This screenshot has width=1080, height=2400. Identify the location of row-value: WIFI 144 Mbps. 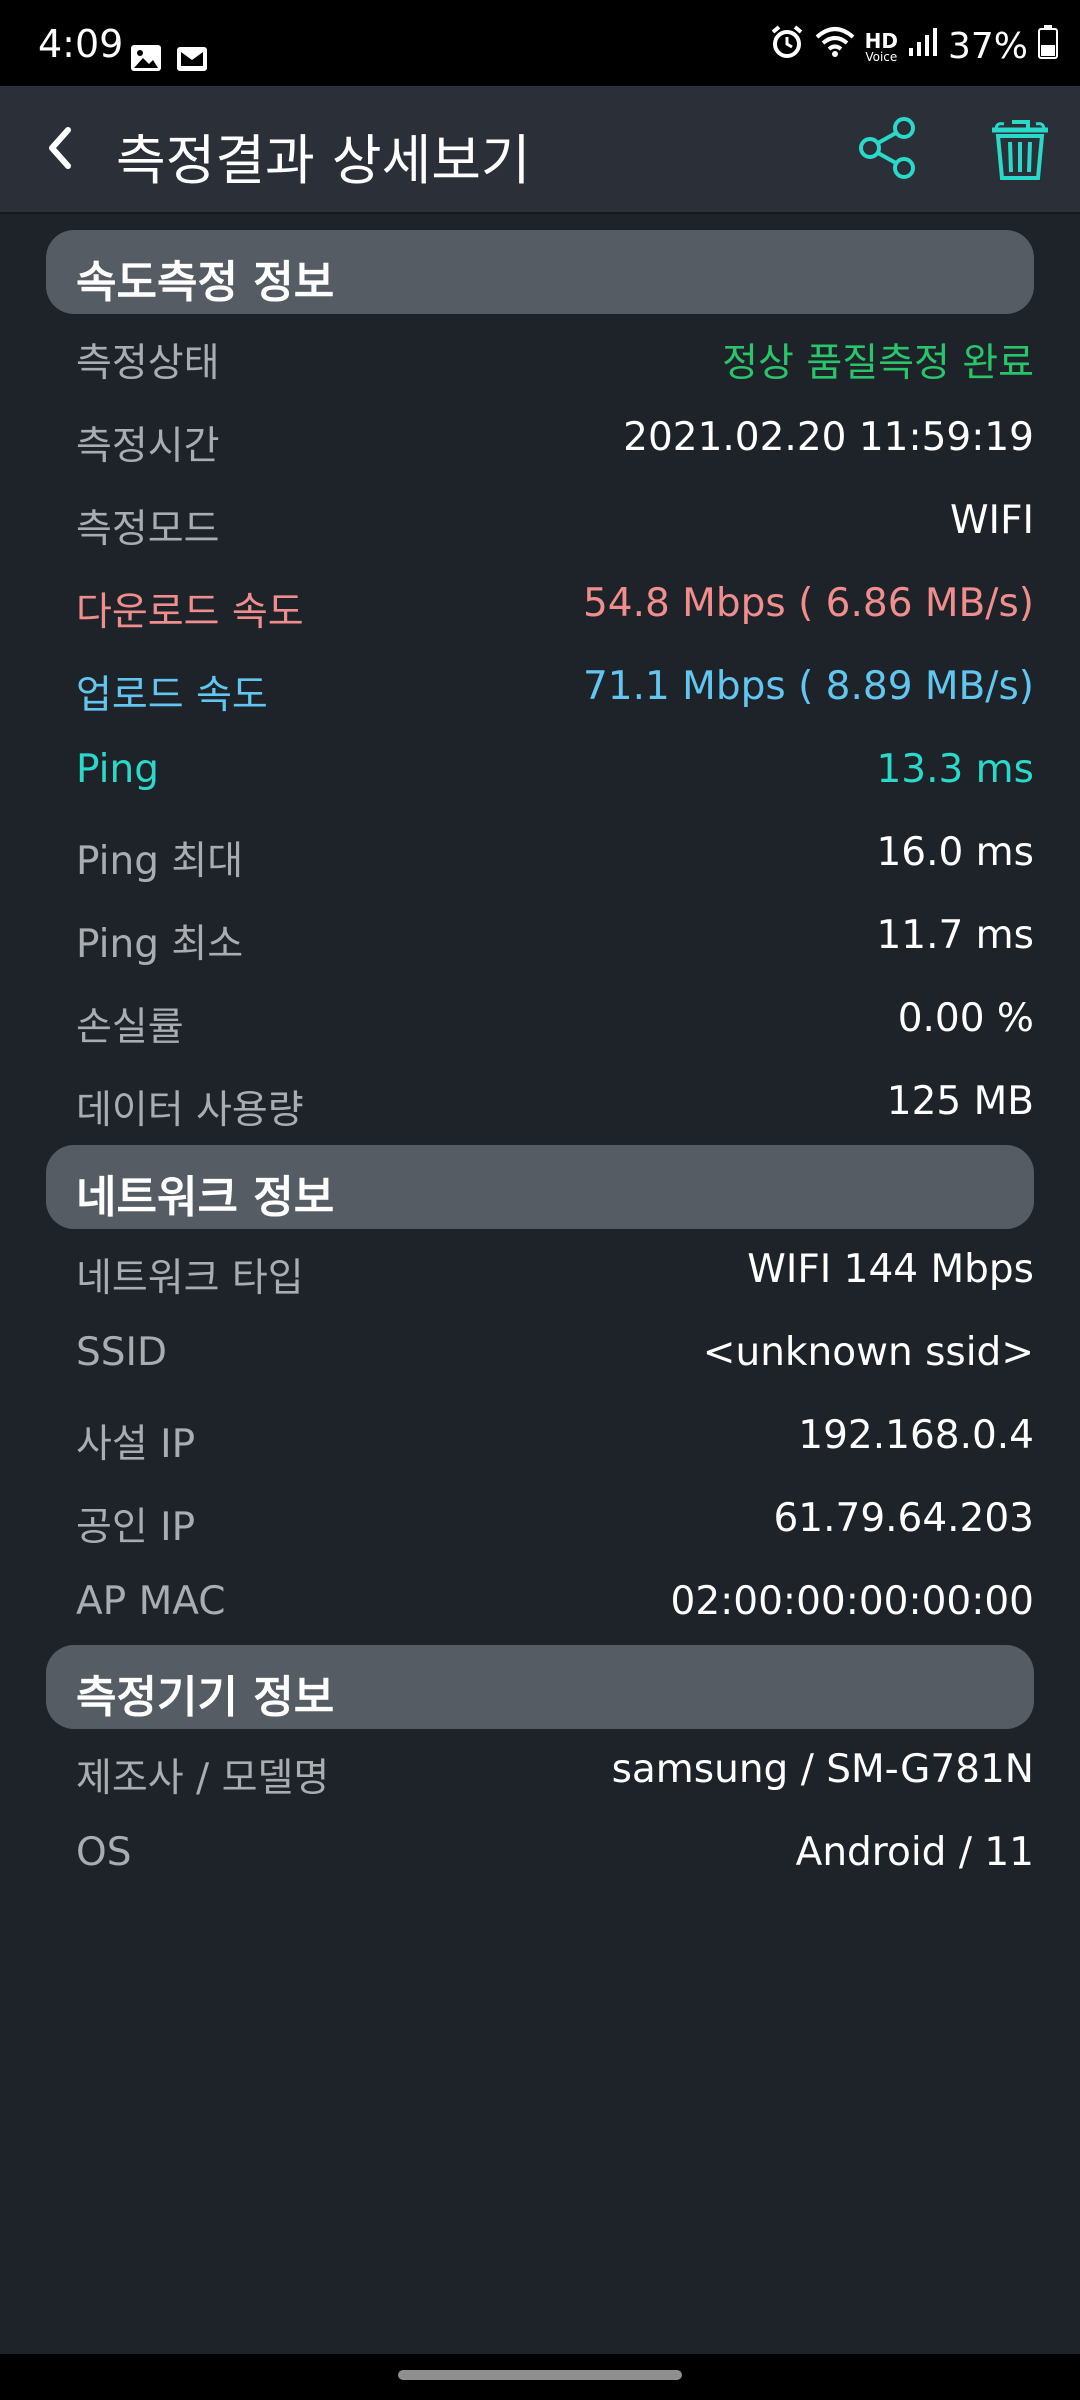
(890, 1269).